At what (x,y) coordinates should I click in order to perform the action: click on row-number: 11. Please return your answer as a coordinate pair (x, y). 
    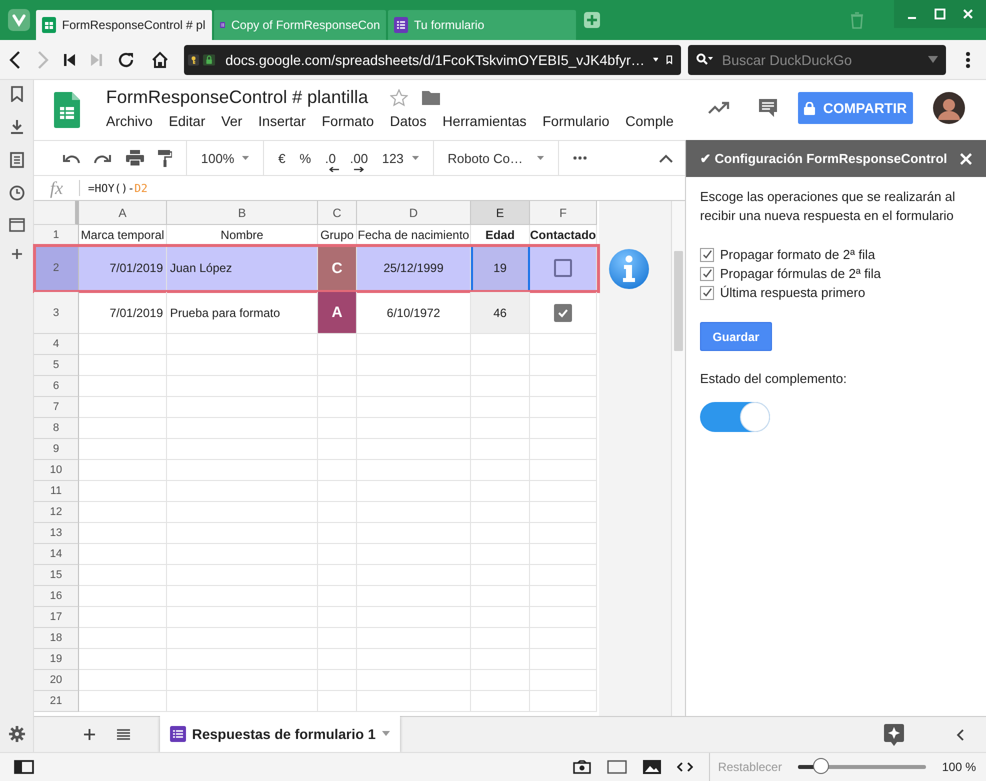
    Looking at the image, I should click on (56, 491).